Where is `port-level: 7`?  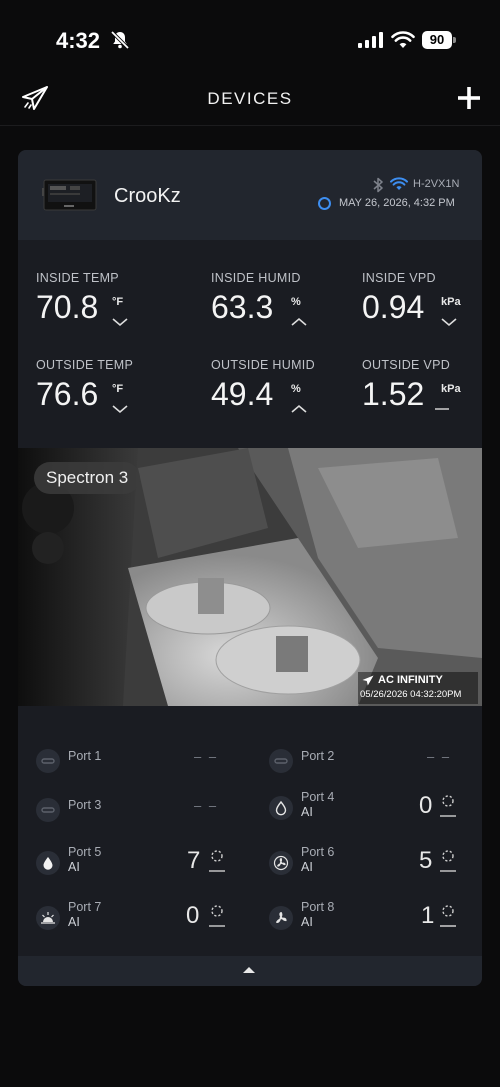
port-level: 7 is located at coordinates (194, 860).